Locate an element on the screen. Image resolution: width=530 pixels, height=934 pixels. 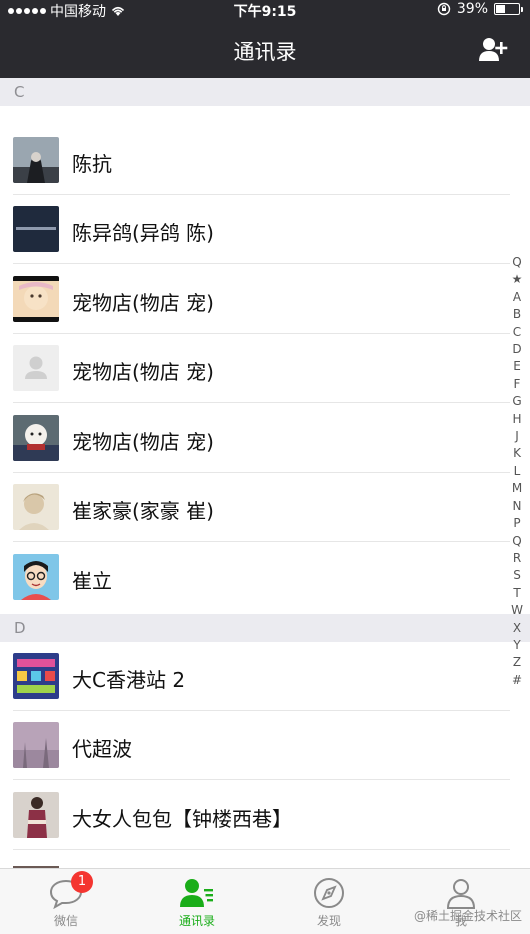
index-letter: C is located at coordinates (517, 332).